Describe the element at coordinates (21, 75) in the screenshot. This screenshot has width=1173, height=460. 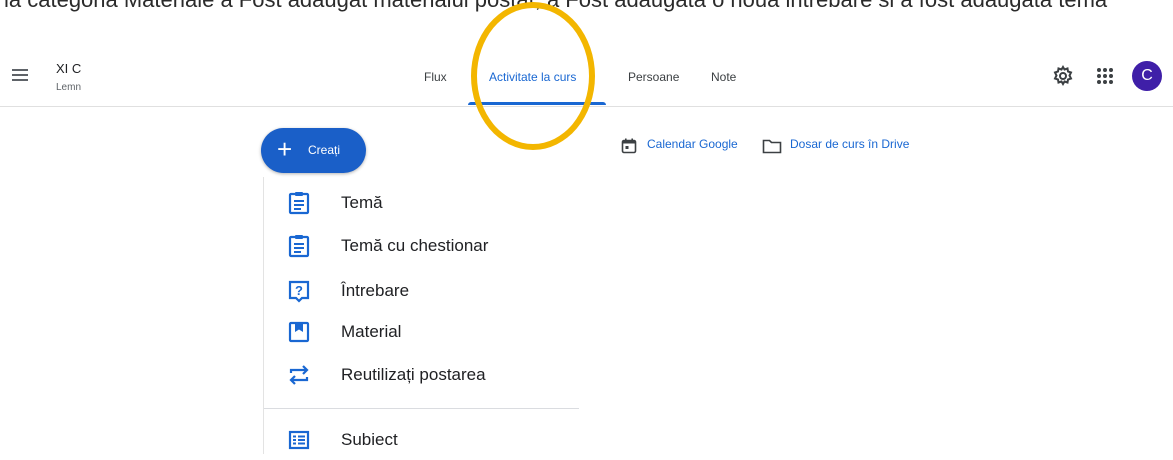
I see `main-menu-icon` at that location.